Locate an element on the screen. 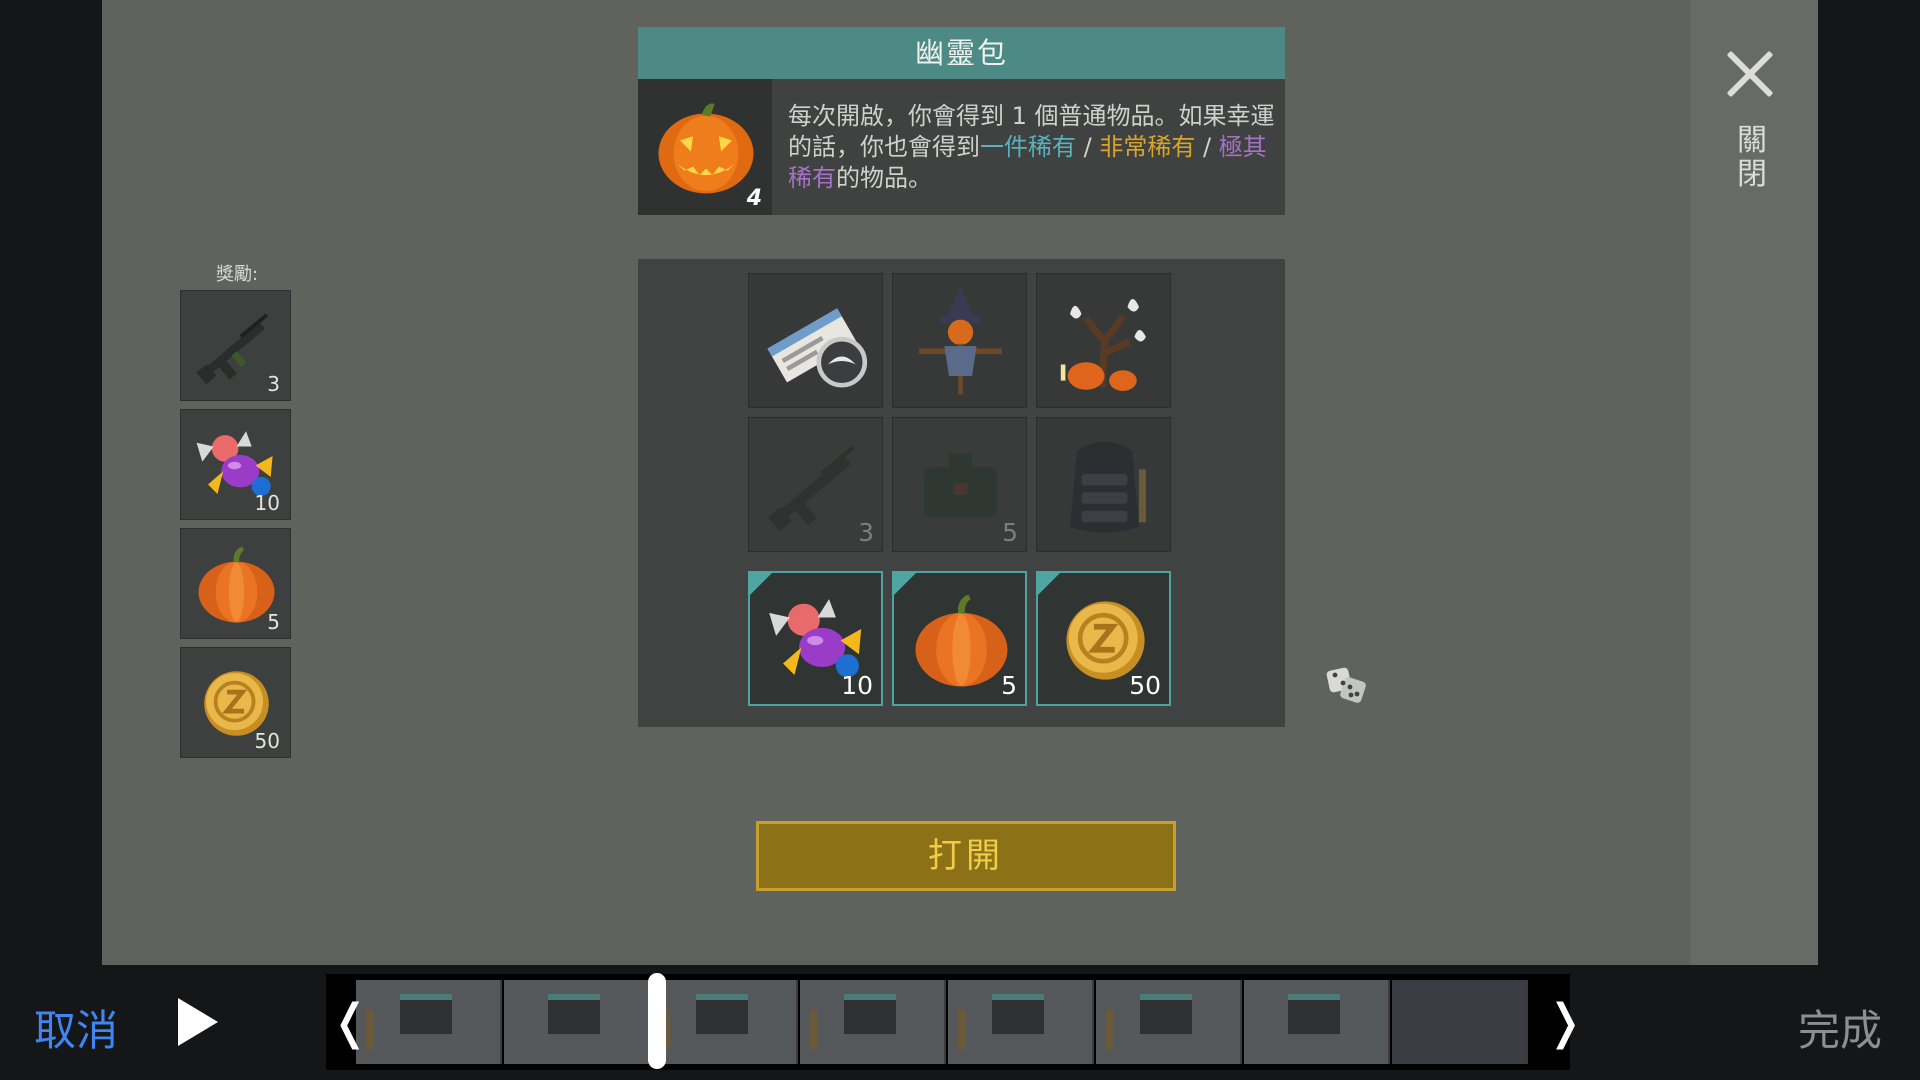  spooky-tree-icon is located at coordinates (1103, 344).